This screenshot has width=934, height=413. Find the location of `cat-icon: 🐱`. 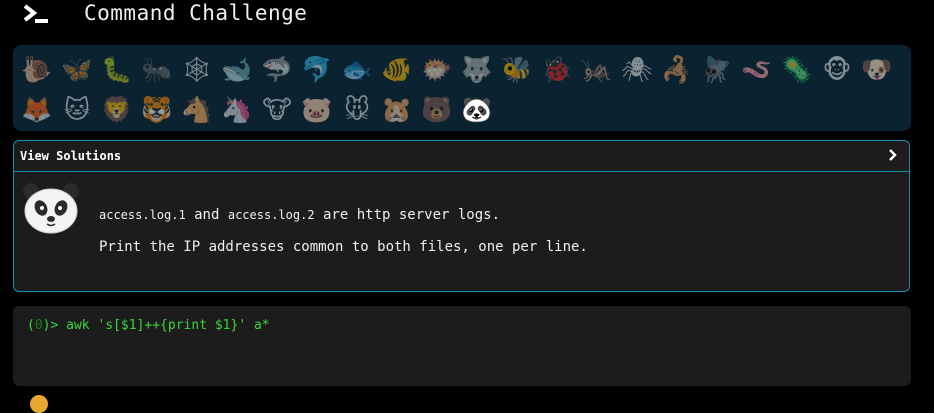

cat-icon: 🐱 is located at coordinates (77, 109).